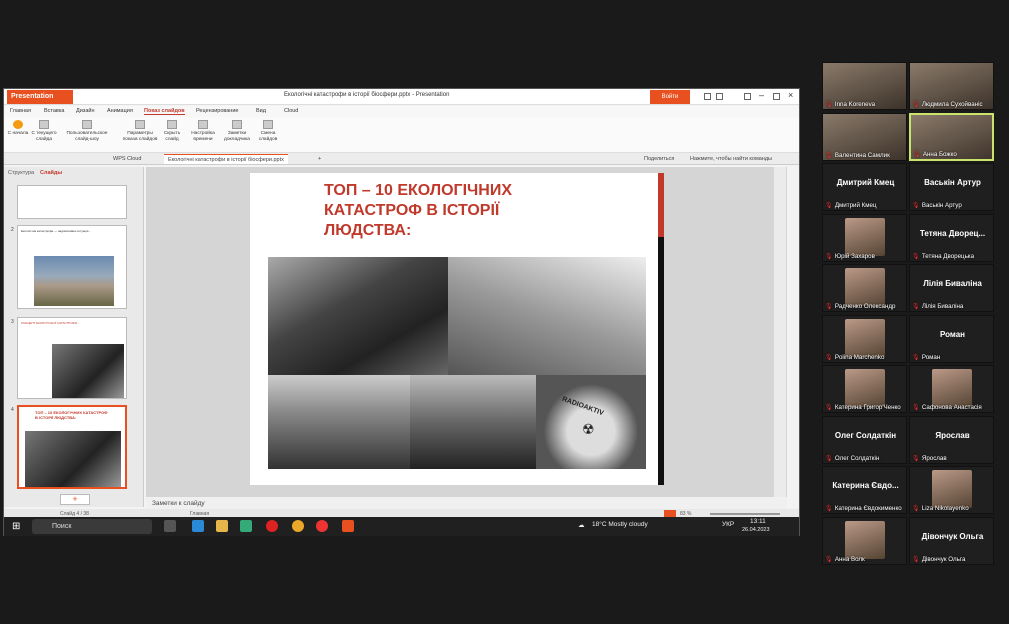 This screenshot has width=1009, height=624. What do you see at coordinates (939, 559) in the screenshot?
I see `participant-name: 🎙 Дівончук Ольга` at bounding box center [939, 559].